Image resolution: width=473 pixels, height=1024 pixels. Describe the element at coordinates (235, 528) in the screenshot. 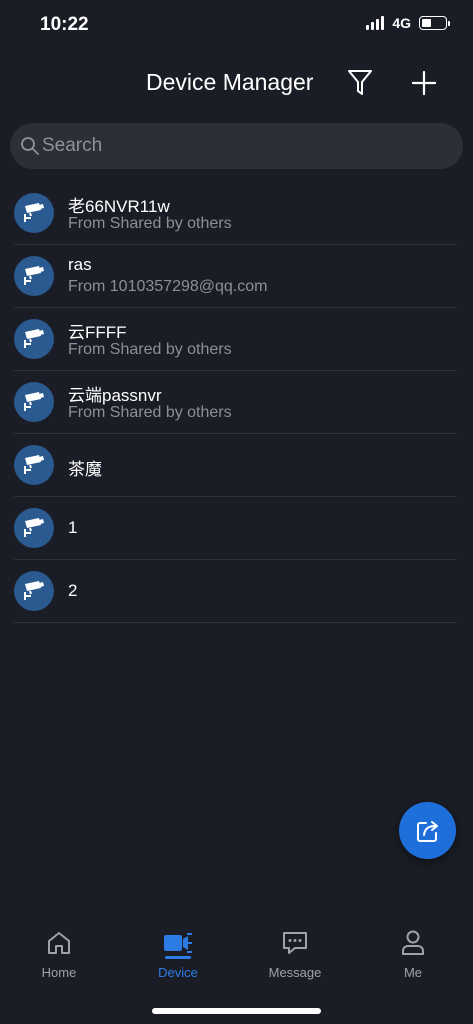

I see `device-list-item: 1` at that location.